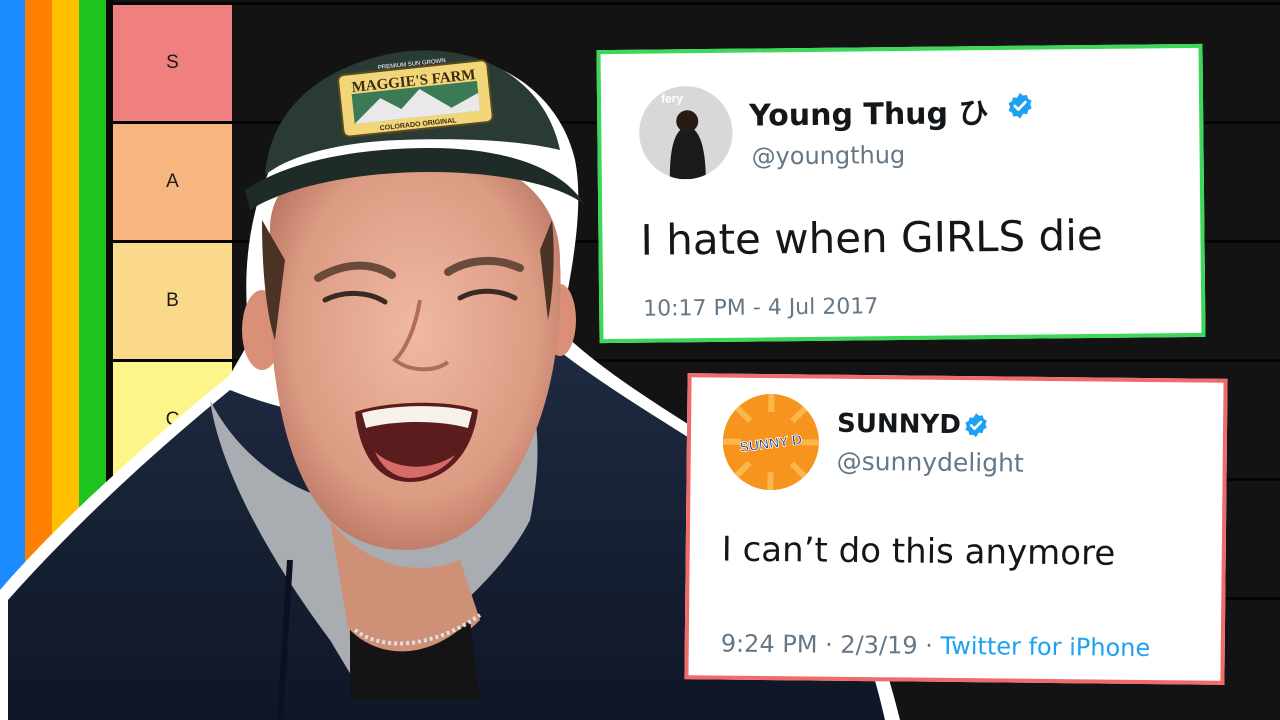 The width and height of the screenshot is (1280, 720). I want to click on tweet-author-handle: @youngthug, so click(828, 155).